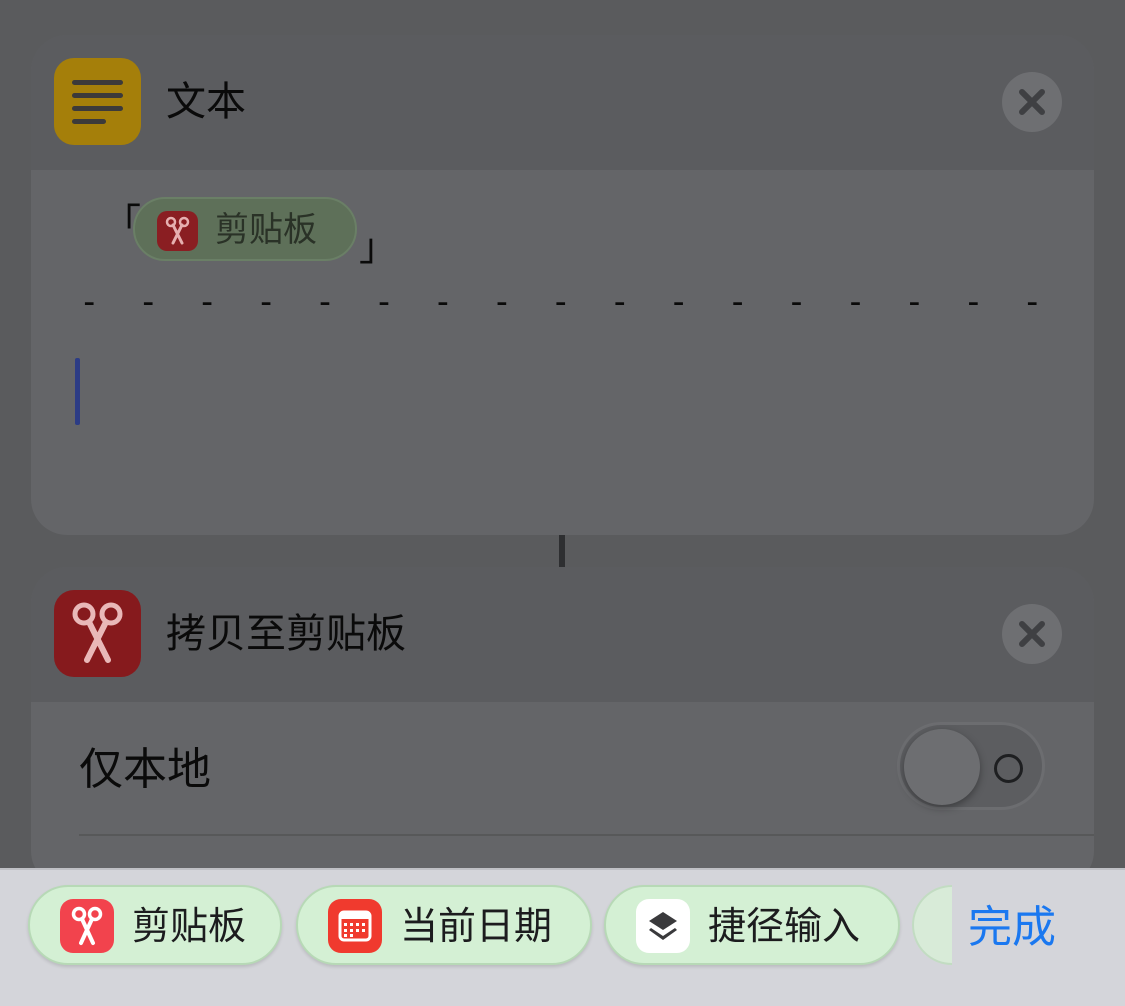 This screenshot has height=1006, width=1125. I want to click on suggestion-clipboard: 剪贴板, so click(155, 925).